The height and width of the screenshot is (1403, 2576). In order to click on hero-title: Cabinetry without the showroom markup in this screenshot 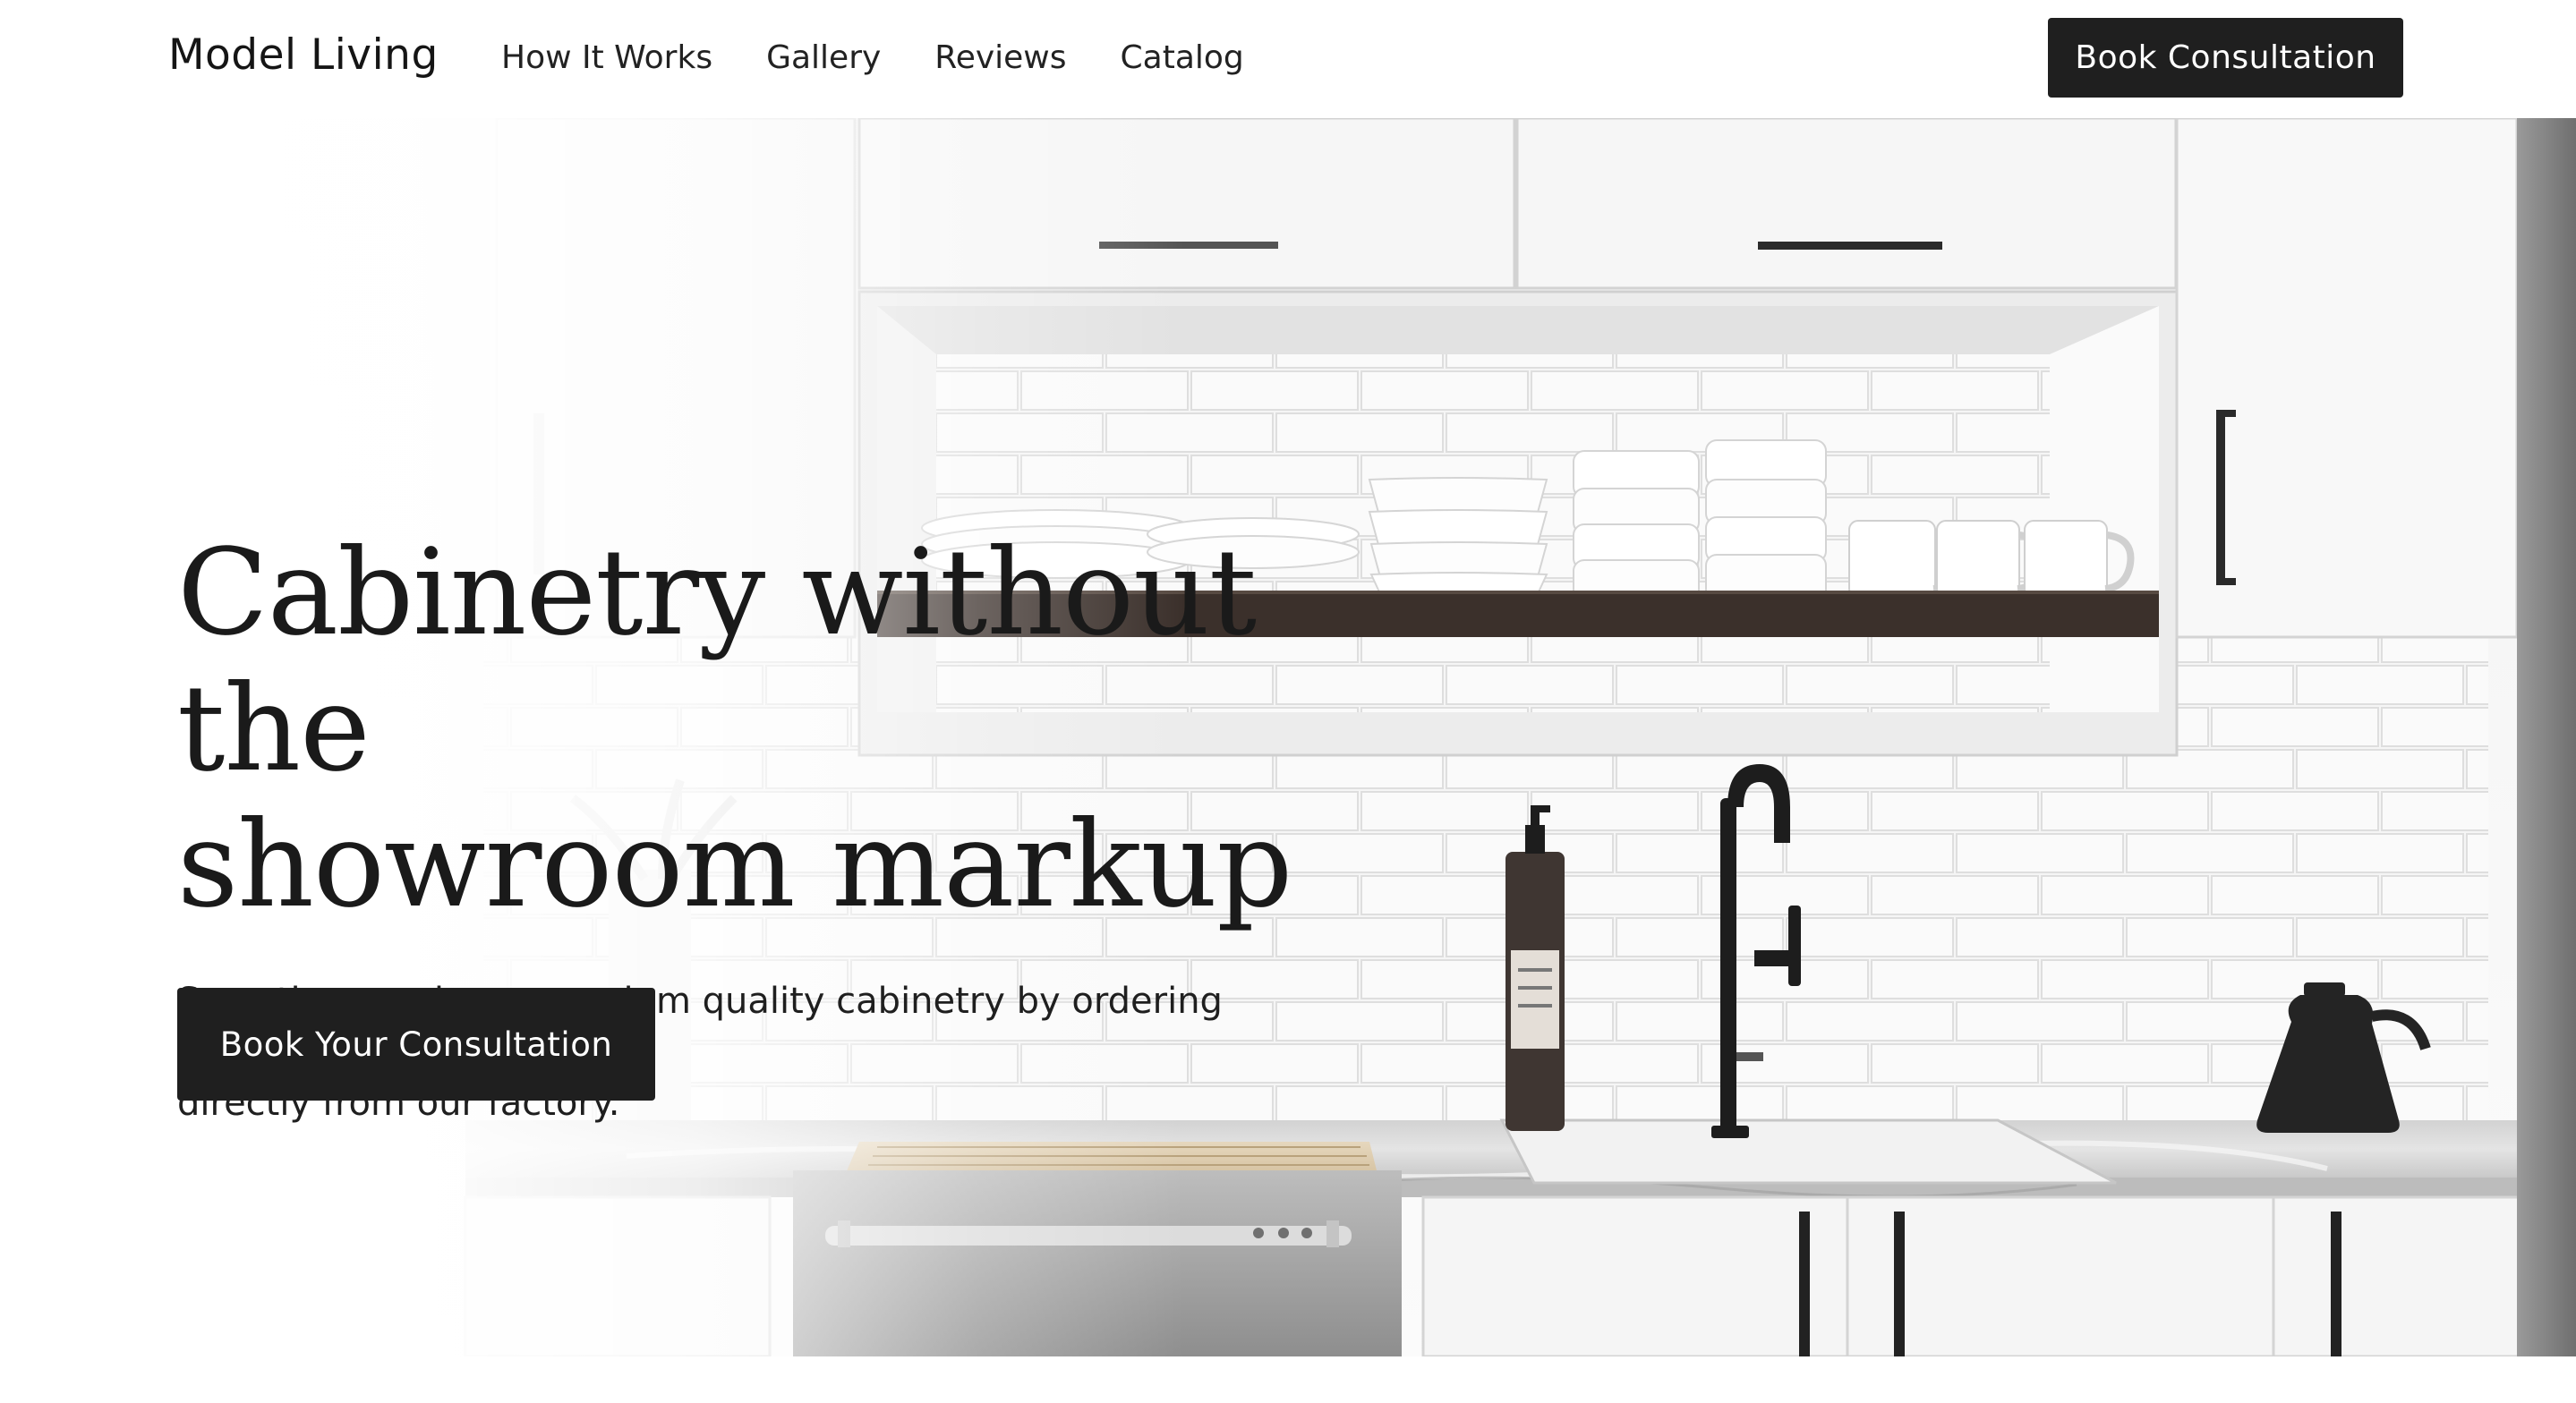, I will do `click(803, 729)`.